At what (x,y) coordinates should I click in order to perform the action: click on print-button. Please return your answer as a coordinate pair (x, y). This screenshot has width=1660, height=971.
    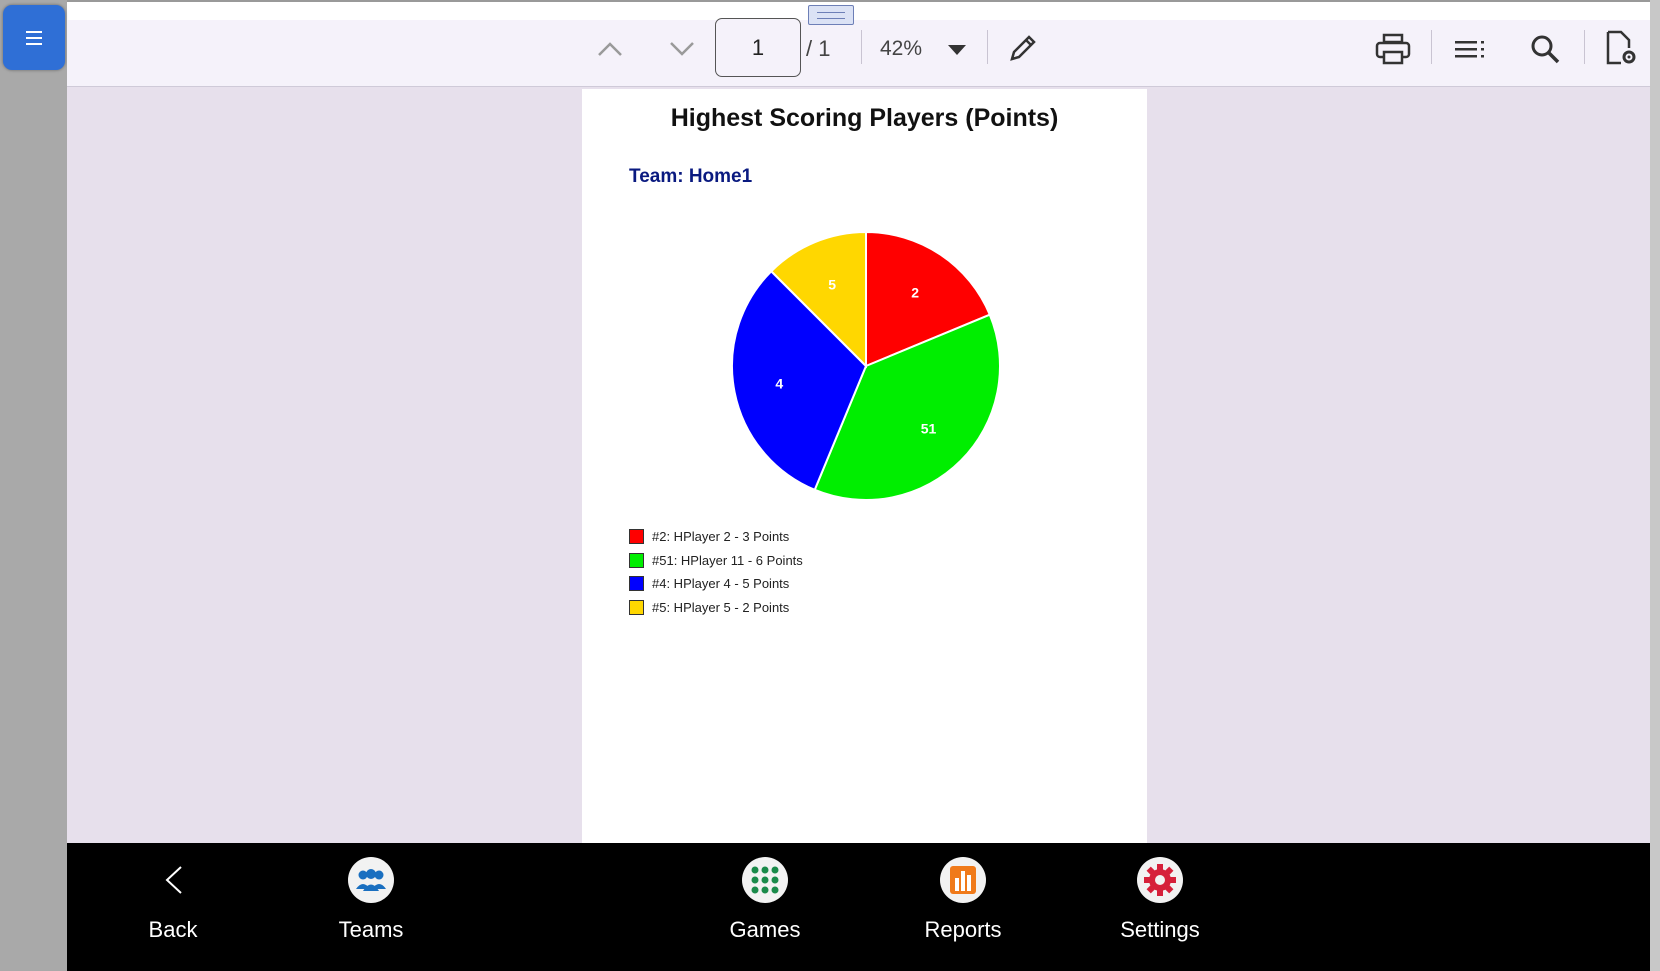
    Looking at the image, I should click on (1393, 49).